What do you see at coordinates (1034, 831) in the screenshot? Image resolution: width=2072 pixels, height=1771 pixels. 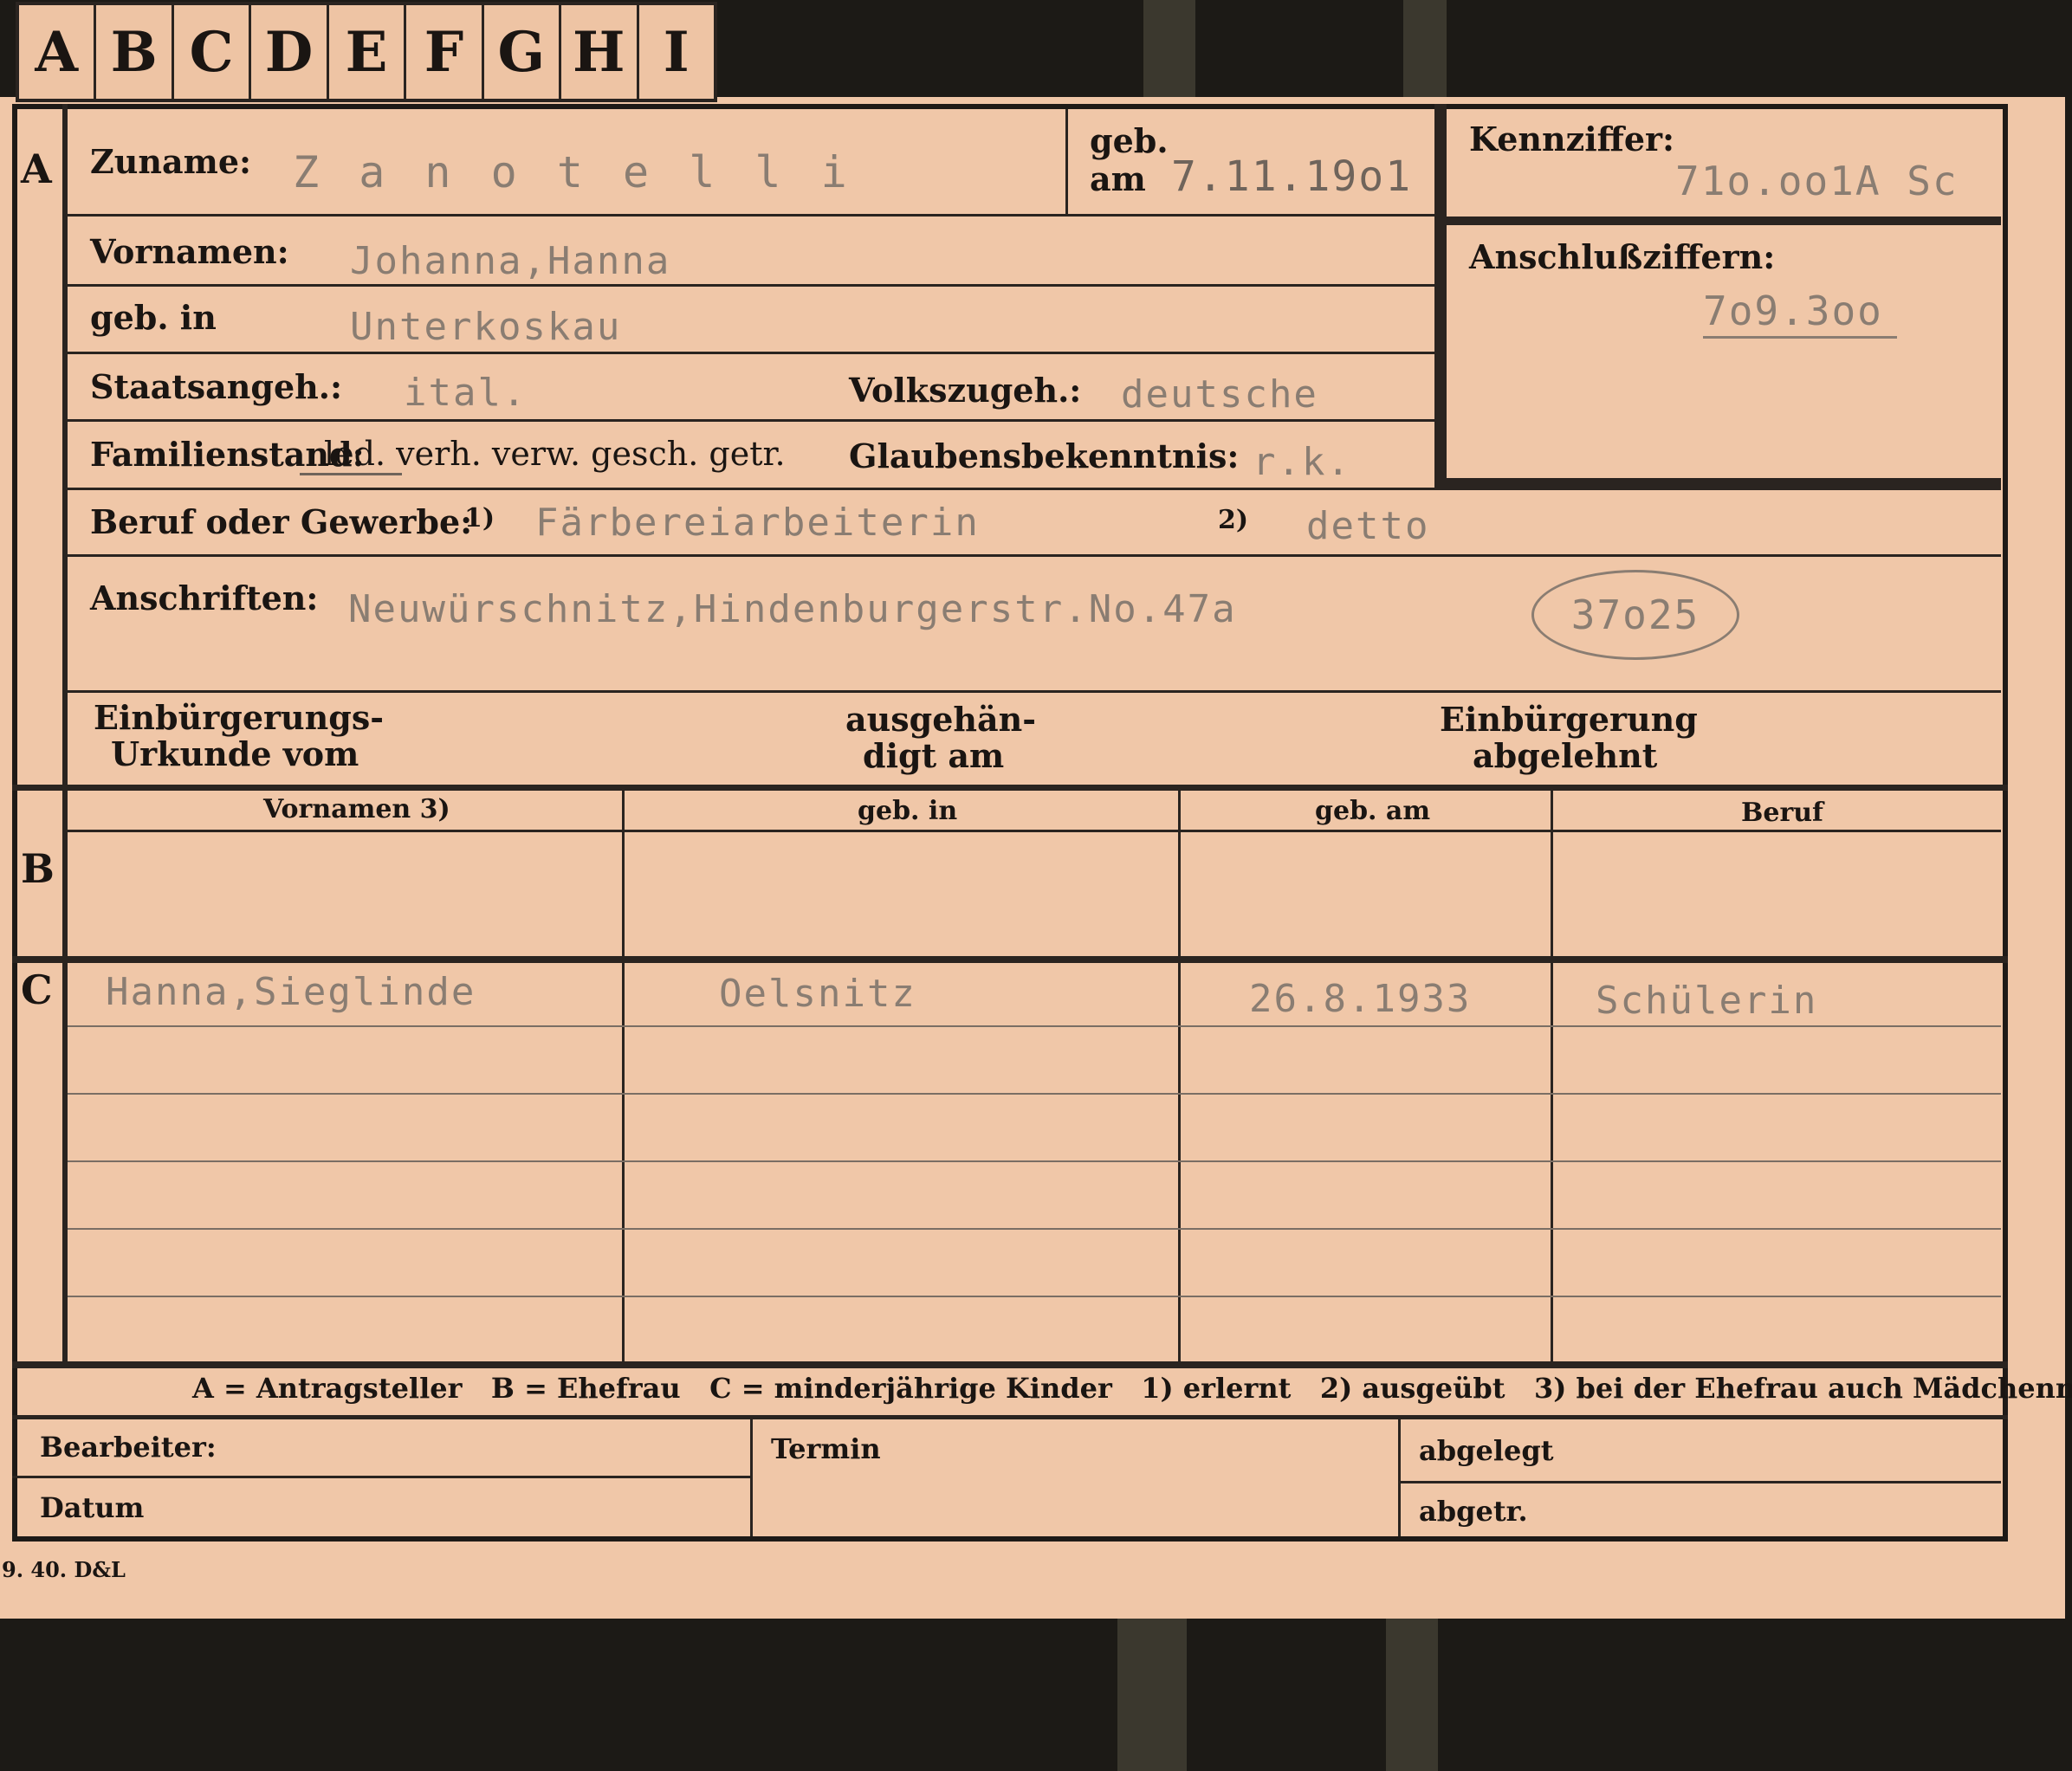 I see `table-header-divider` at bounding box center [1034, 831].